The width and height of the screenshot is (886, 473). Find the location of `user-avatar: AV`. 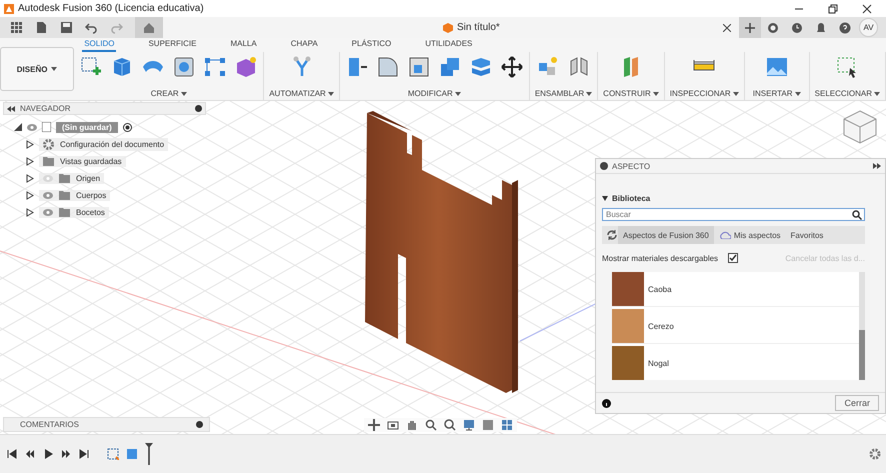

user-avatar: AV is located at coordinates (868, 27).